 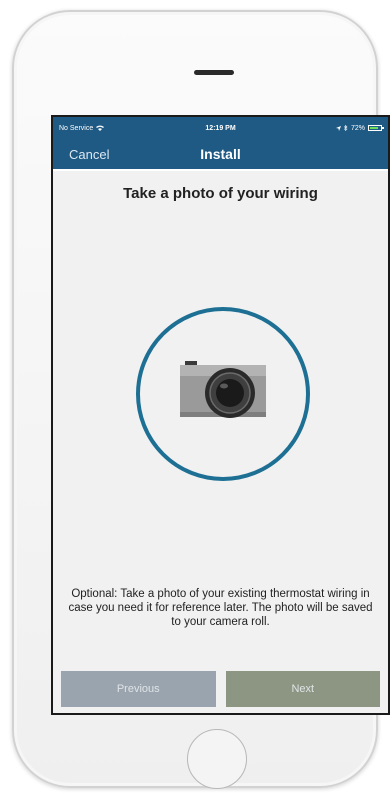 What do you see at coordinates (220, 155) in the screenshot?
I see `navigation-bar: Cancel Install` at bounding box center [220, 155].